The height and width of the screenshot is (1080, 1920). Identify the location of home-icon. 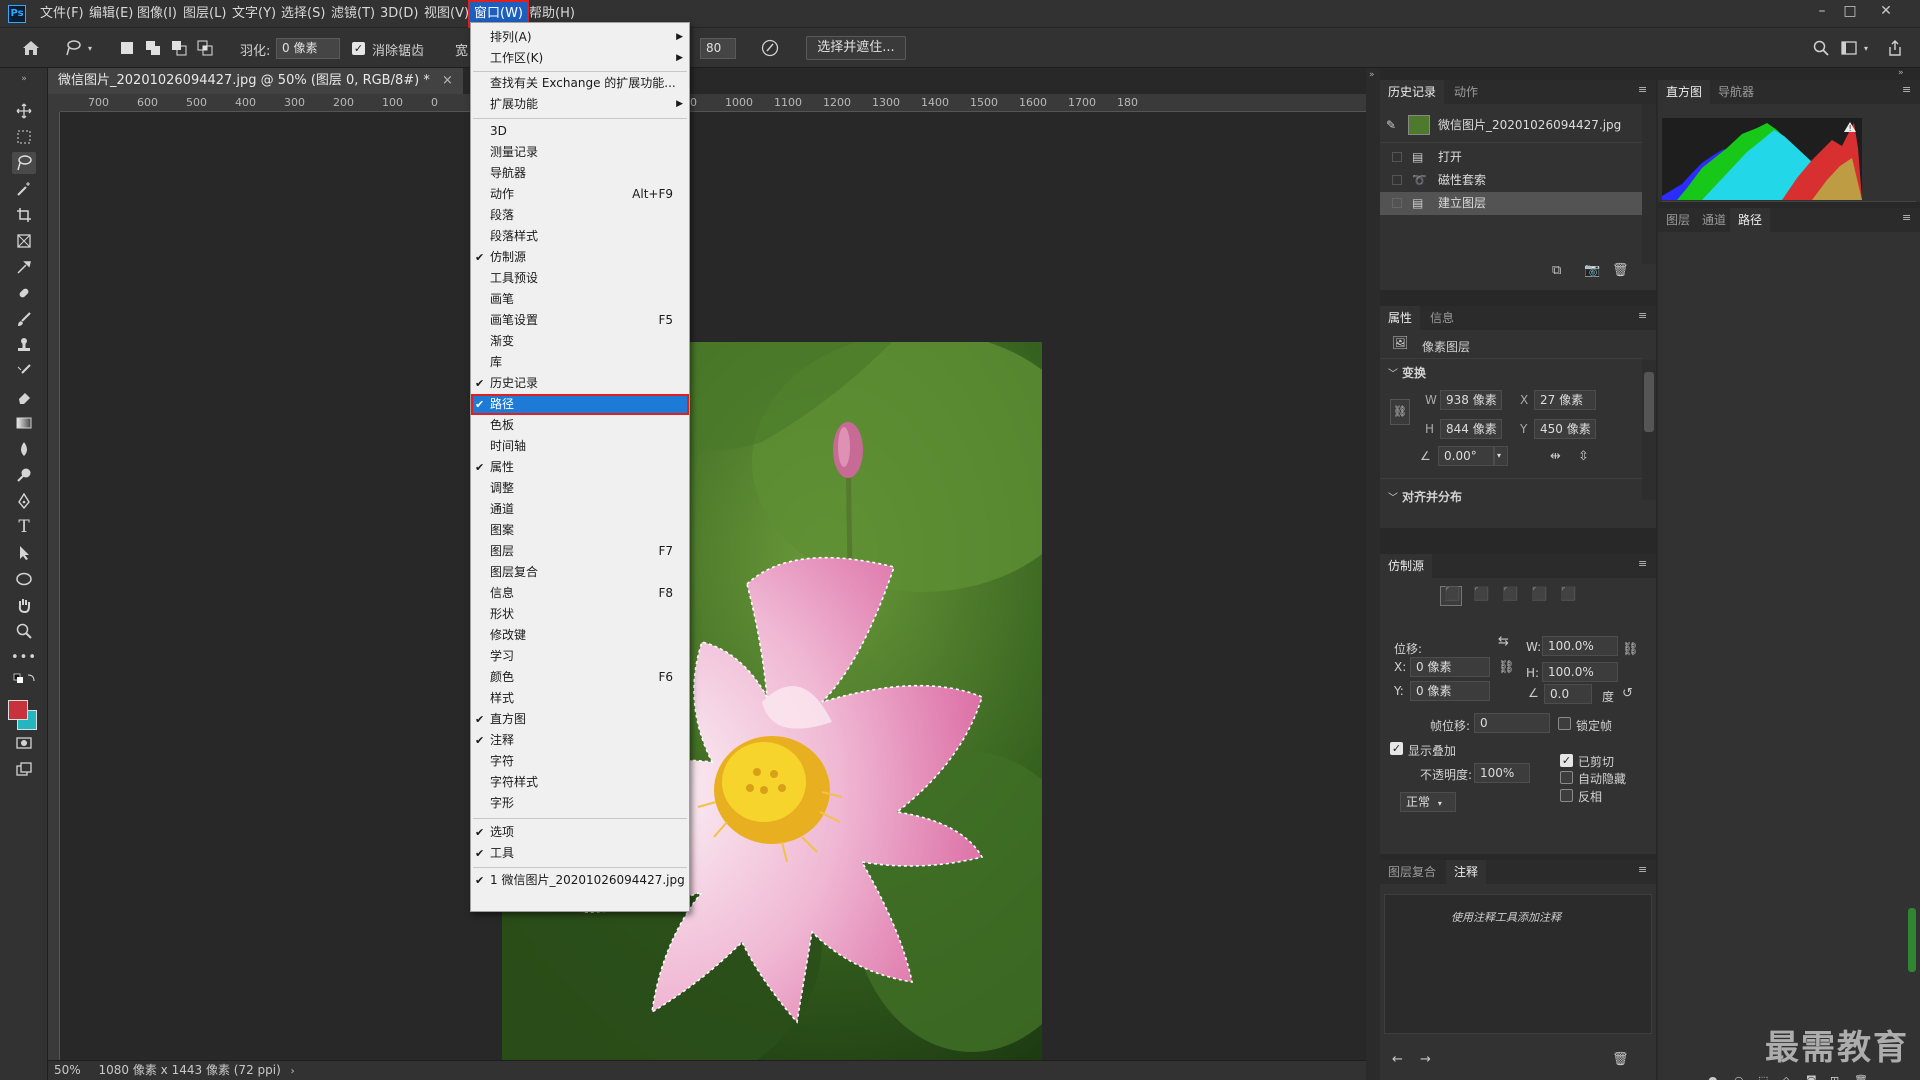
(31, 48).